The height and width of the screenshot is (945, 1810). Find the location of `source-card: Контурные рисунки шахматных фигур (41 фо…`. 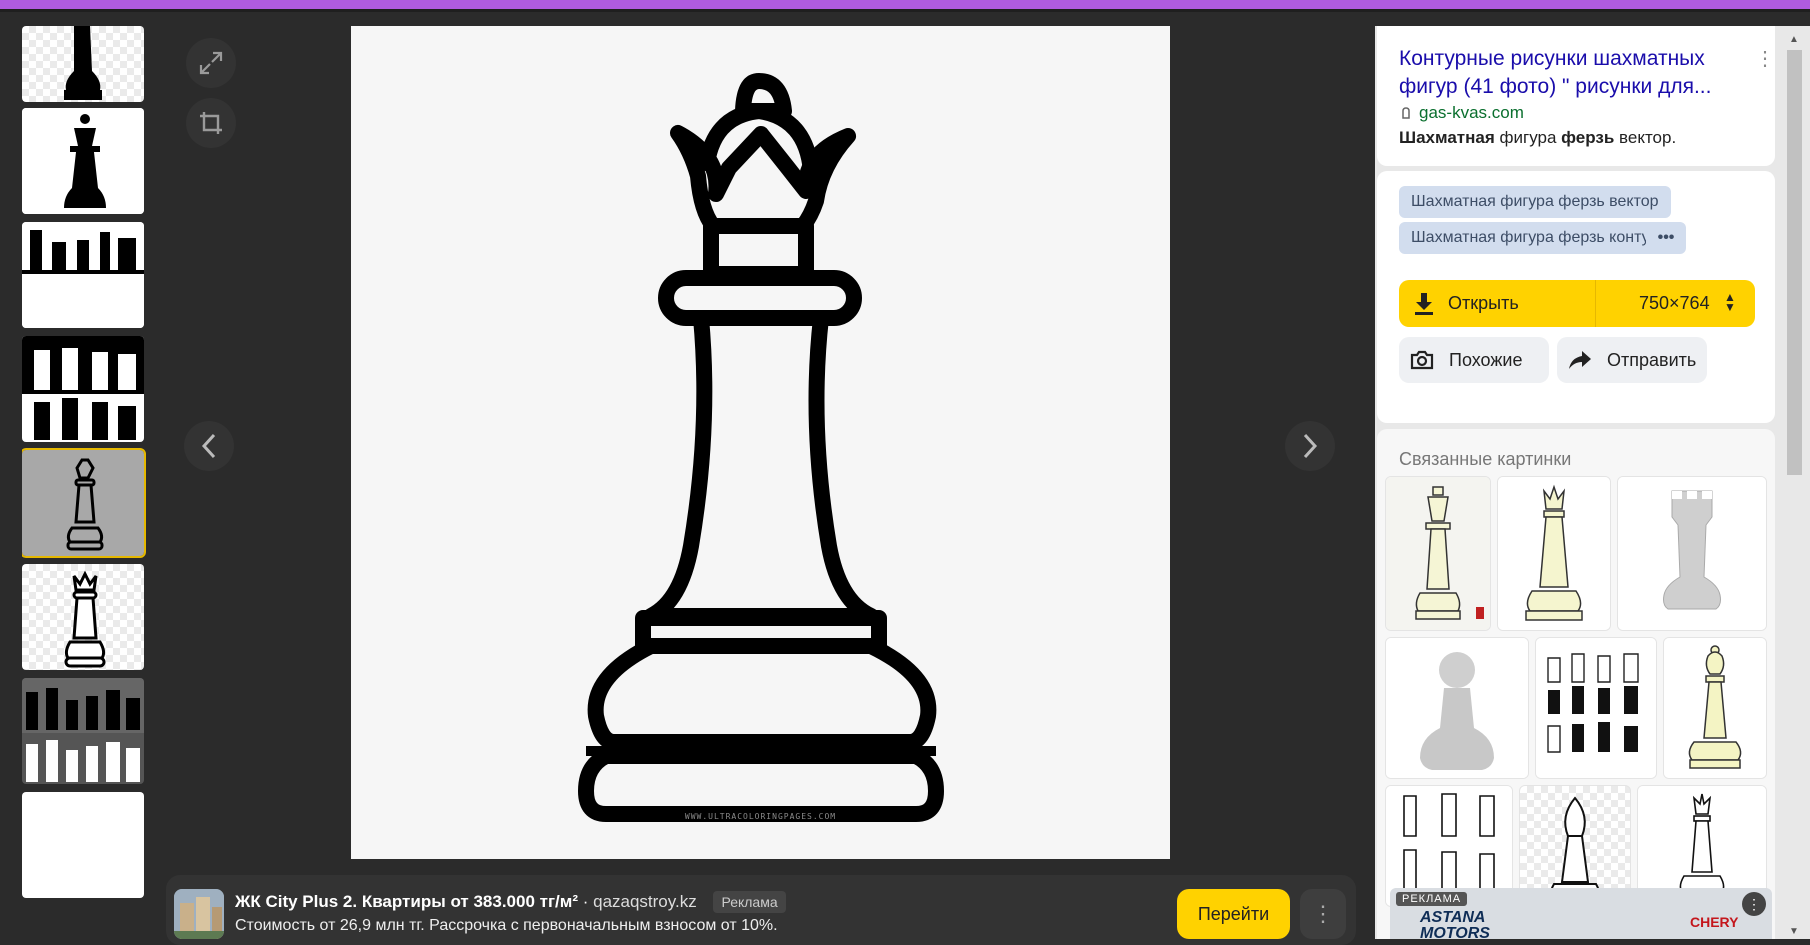

source-card: Контурные рисунки шахматных фигур (41 фо… is located at coordinates (1576, 96).